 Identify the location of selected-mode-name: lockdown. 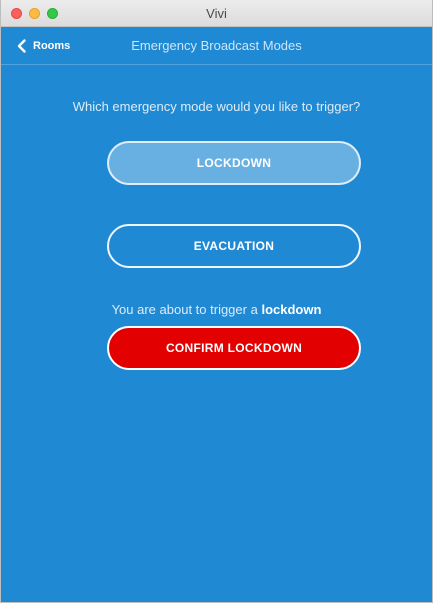
(291, 309).